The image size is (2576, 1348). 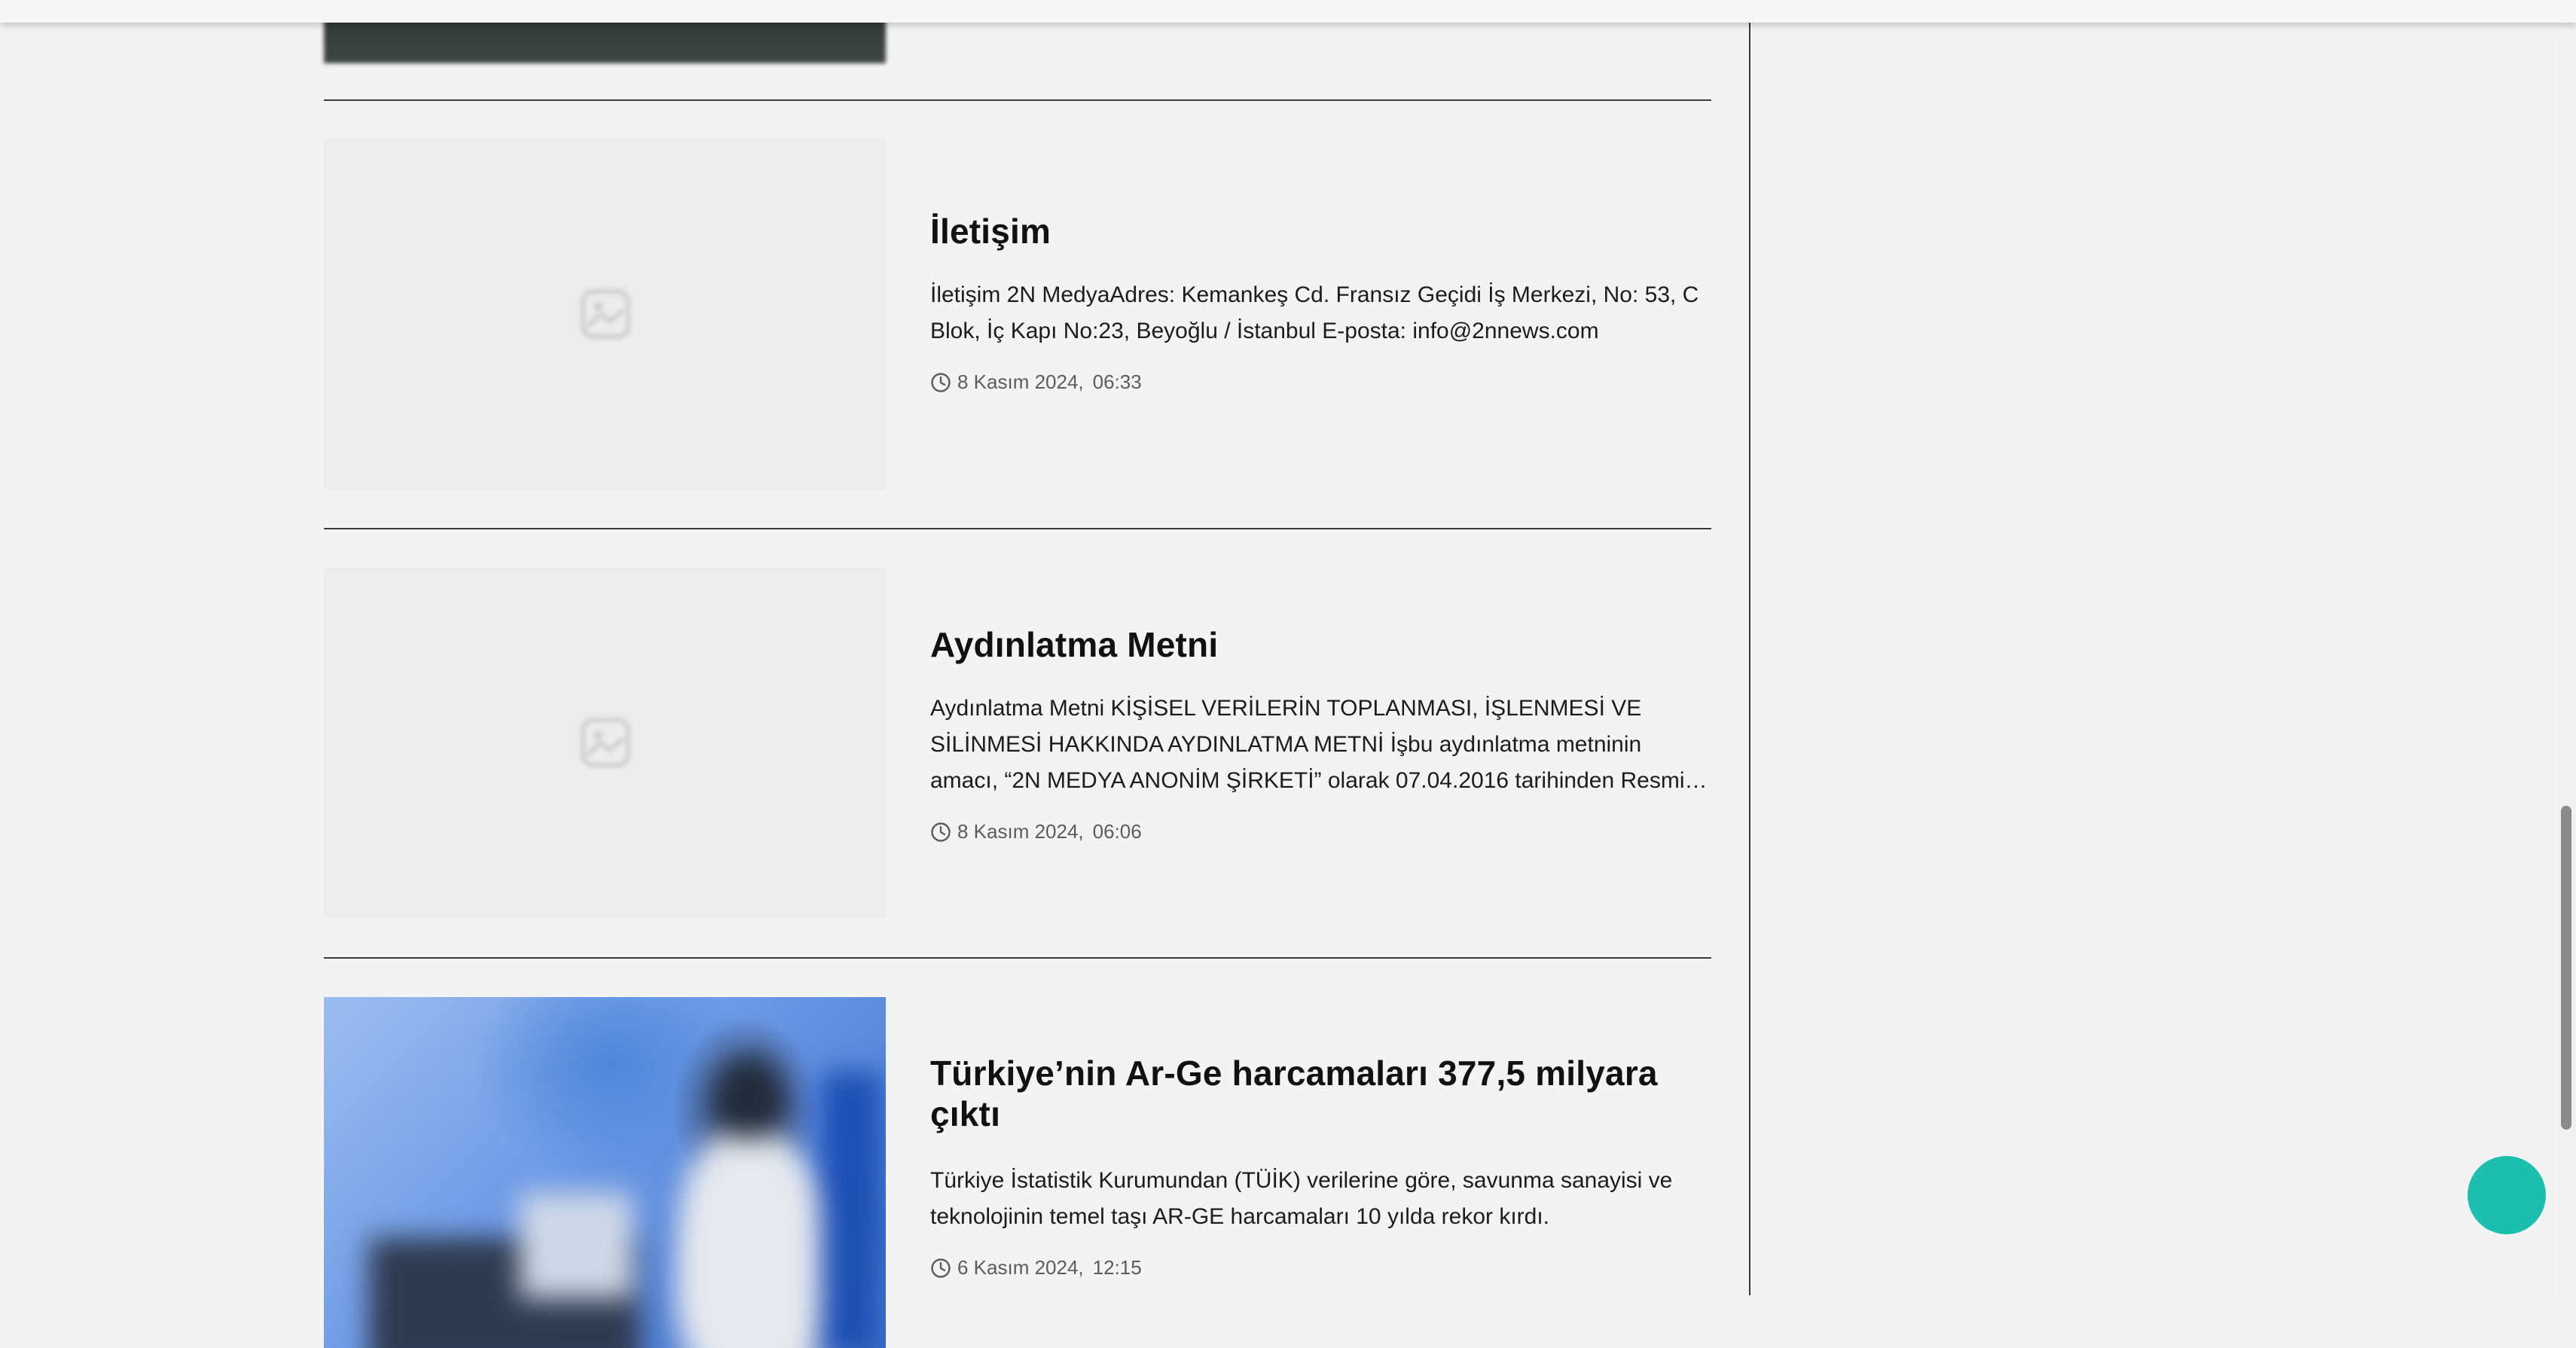 What do you see at coordinates (1322, 831) in the screenshot?
I see `article-meta: 8 Kasım 2024, 06:06` at bounding box center [1322, 831].